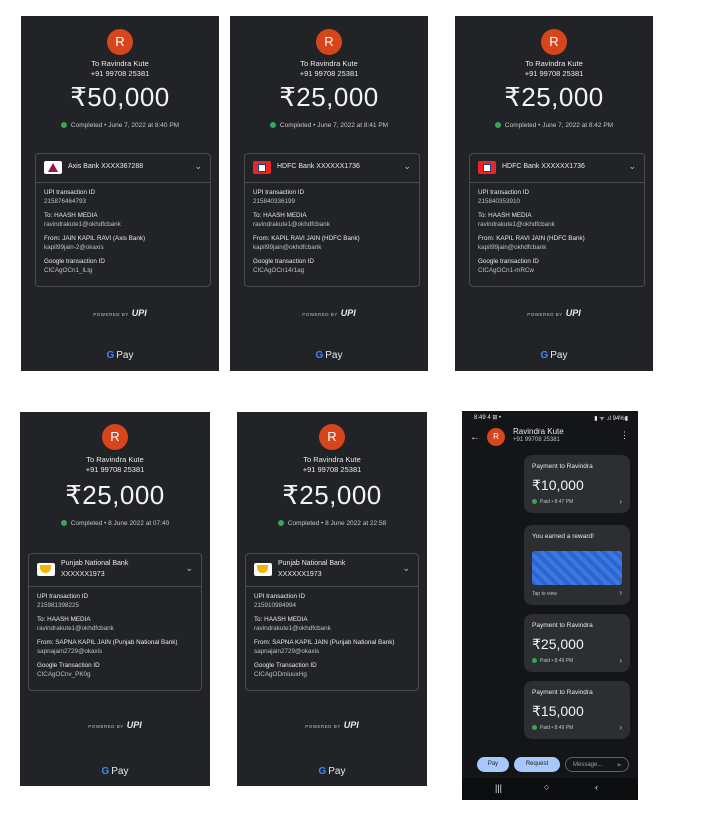  What do you see at coordinates (120, 125) in the screenshot?
I see `status: Completed • June 7, 2022 at 8:40 PM` at bounding box center [120, 125].